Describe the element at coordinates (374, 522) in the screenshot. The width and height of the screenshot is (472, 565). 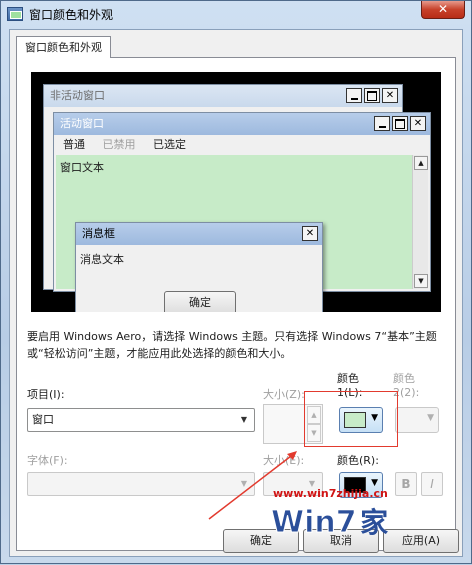
I see `watermark-logo-suffix: 家` at that location.